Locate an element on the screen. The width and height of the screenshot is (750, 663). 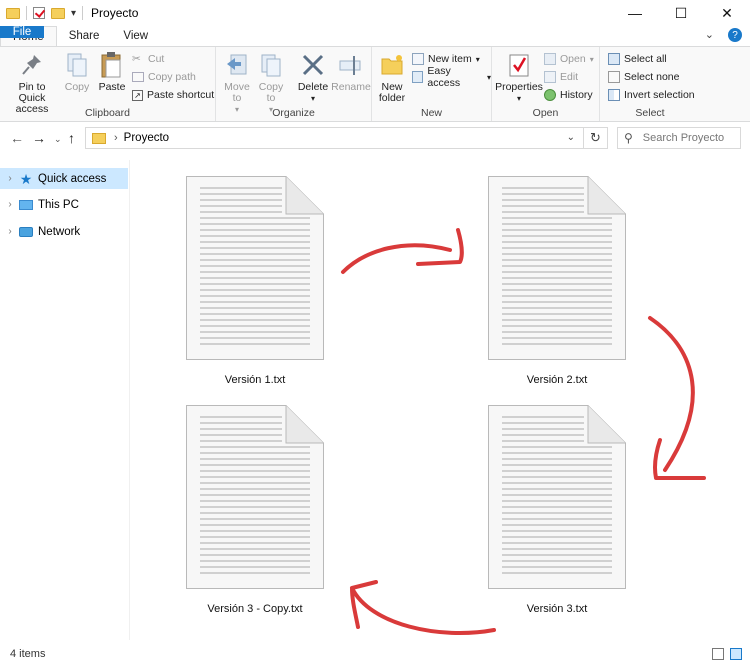
history-label: History is located at coordinates (576, 95).